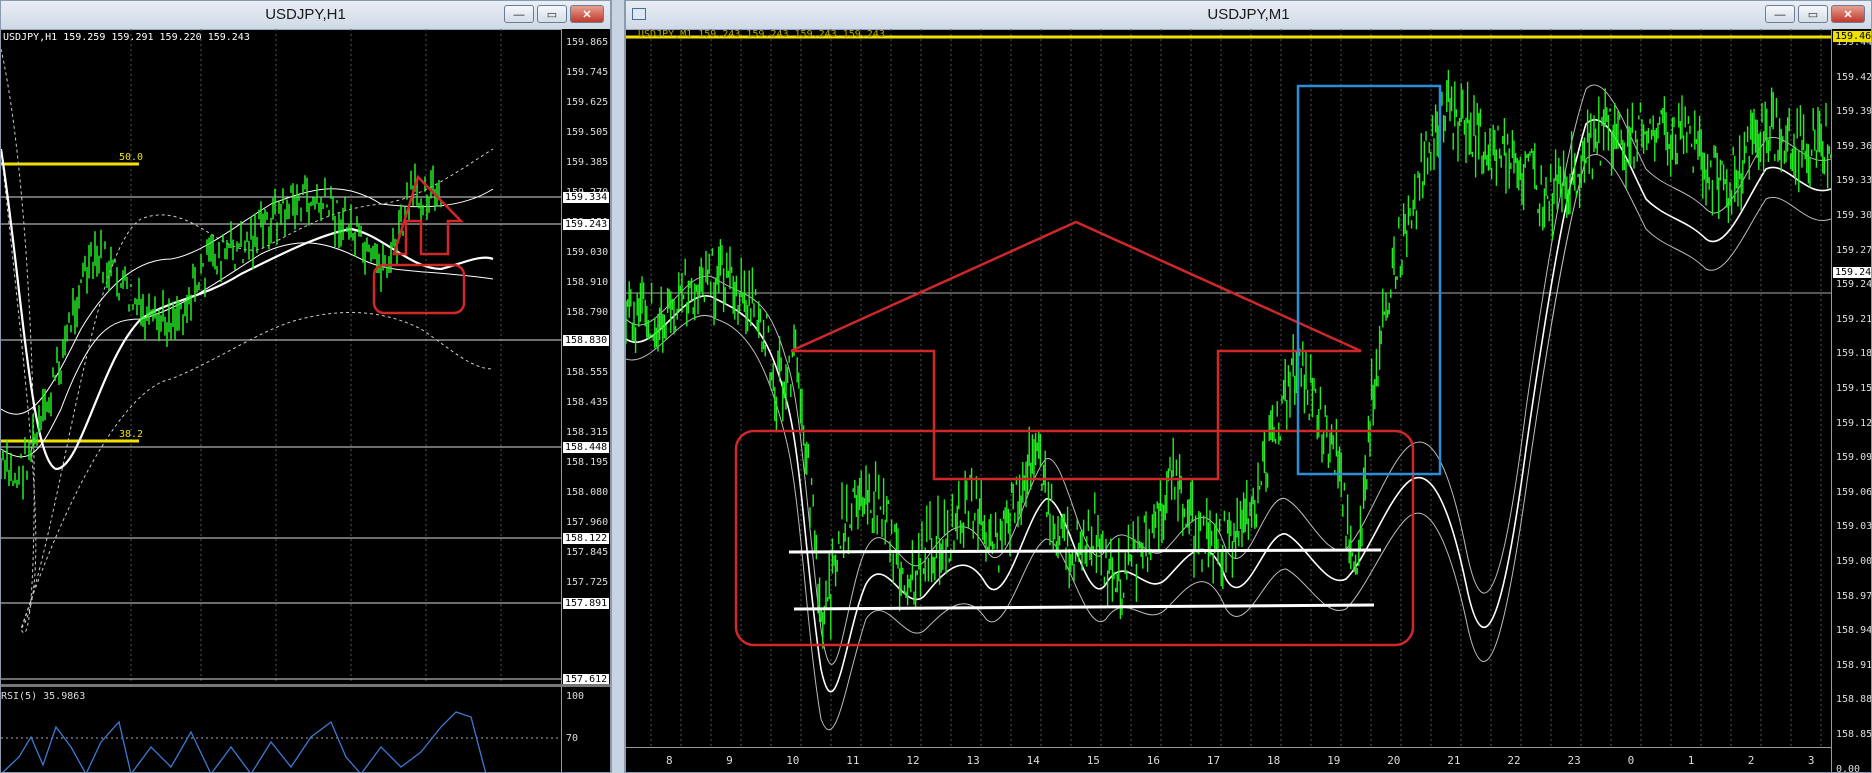 The height and width of the screenshot is (773, 1872). What do you see at coordinates (1854, 285) in the screenshot?
I see `price-axis-label: 159.245` at bounding box center [1854, 285].